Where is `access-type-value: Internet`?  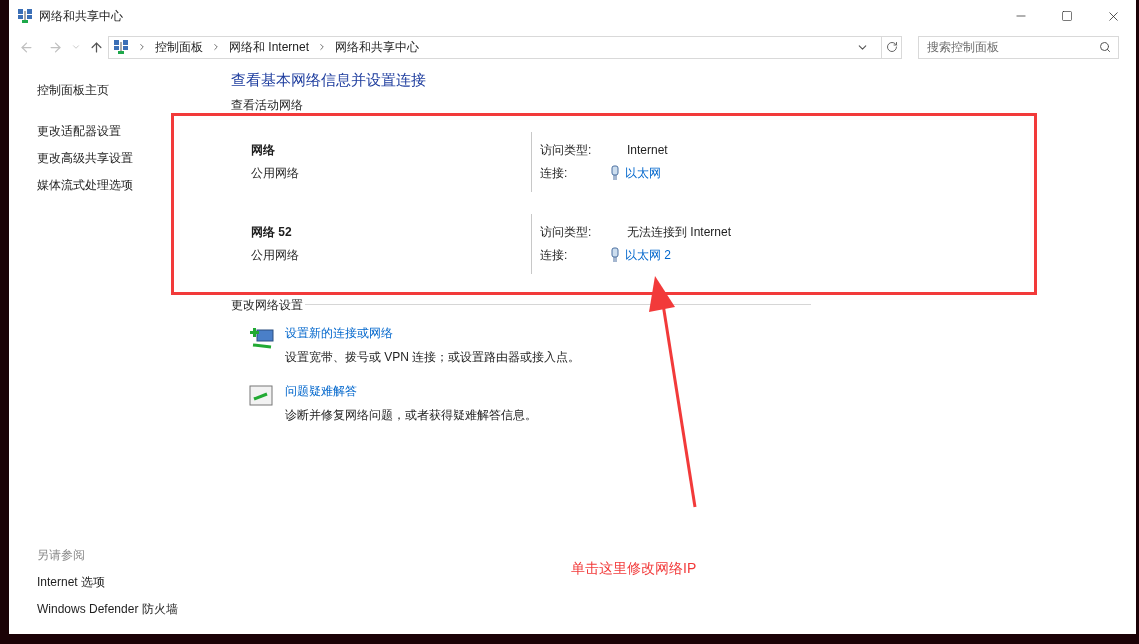 access-type-value: Internet is located at coordinates (647, 150).